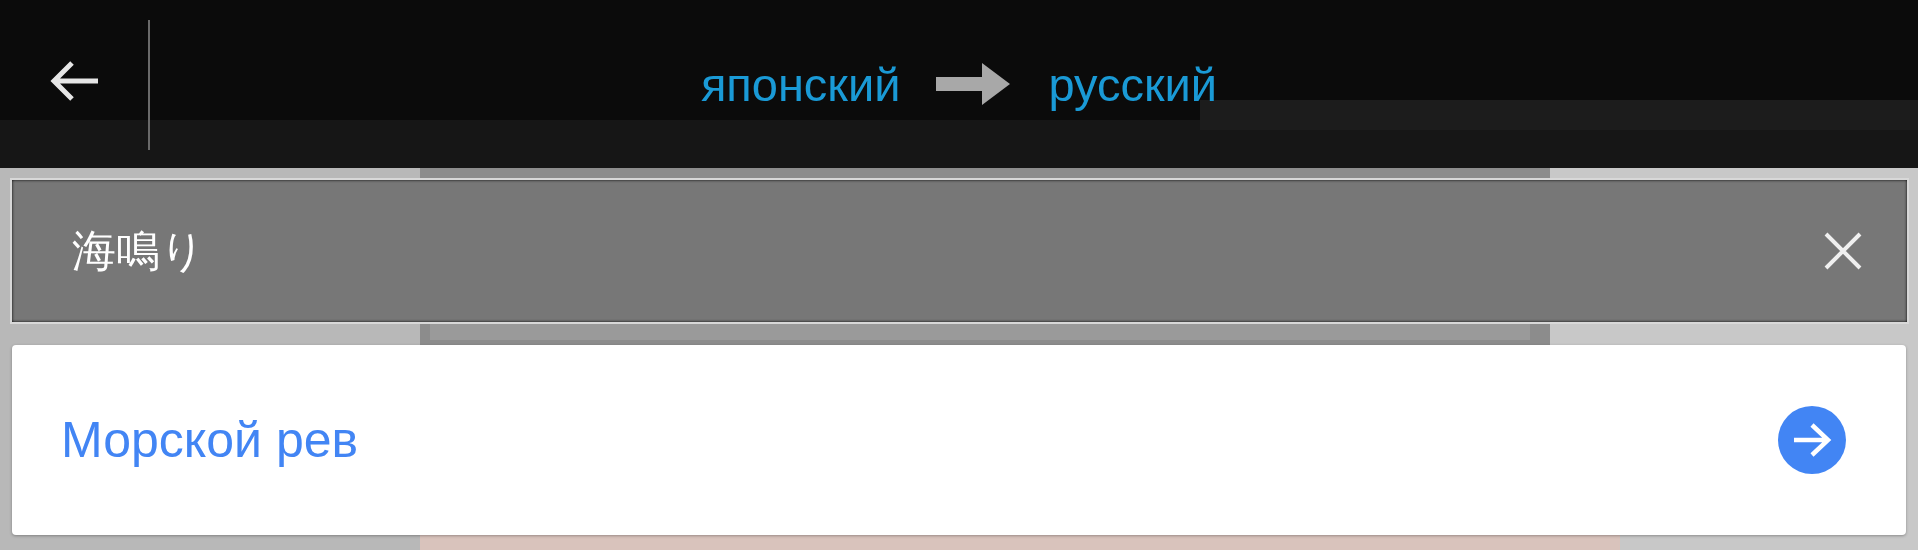 The width and height of the screenshot is (1918, 550). I want to click on back-arrow-icon, so click(74, 81).